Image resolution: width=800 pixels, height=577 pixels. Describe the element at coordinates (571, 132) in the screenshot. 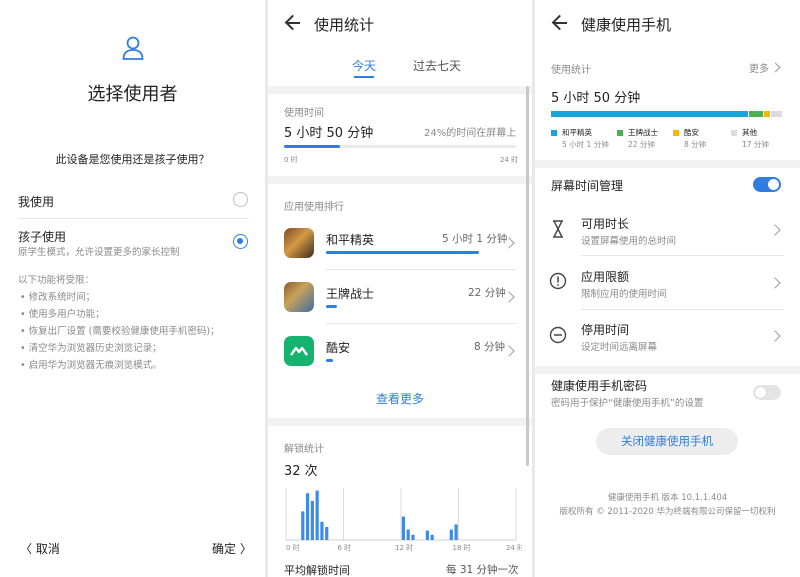

I see `legend-item: 和平精英` at that location.